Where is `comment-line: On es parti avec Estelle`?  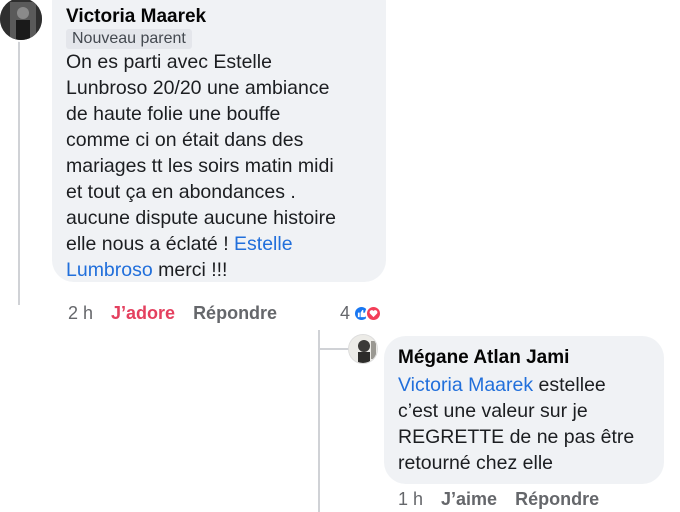
comment-line: On es parti avec Estelle is located at coordinates (169, 62).